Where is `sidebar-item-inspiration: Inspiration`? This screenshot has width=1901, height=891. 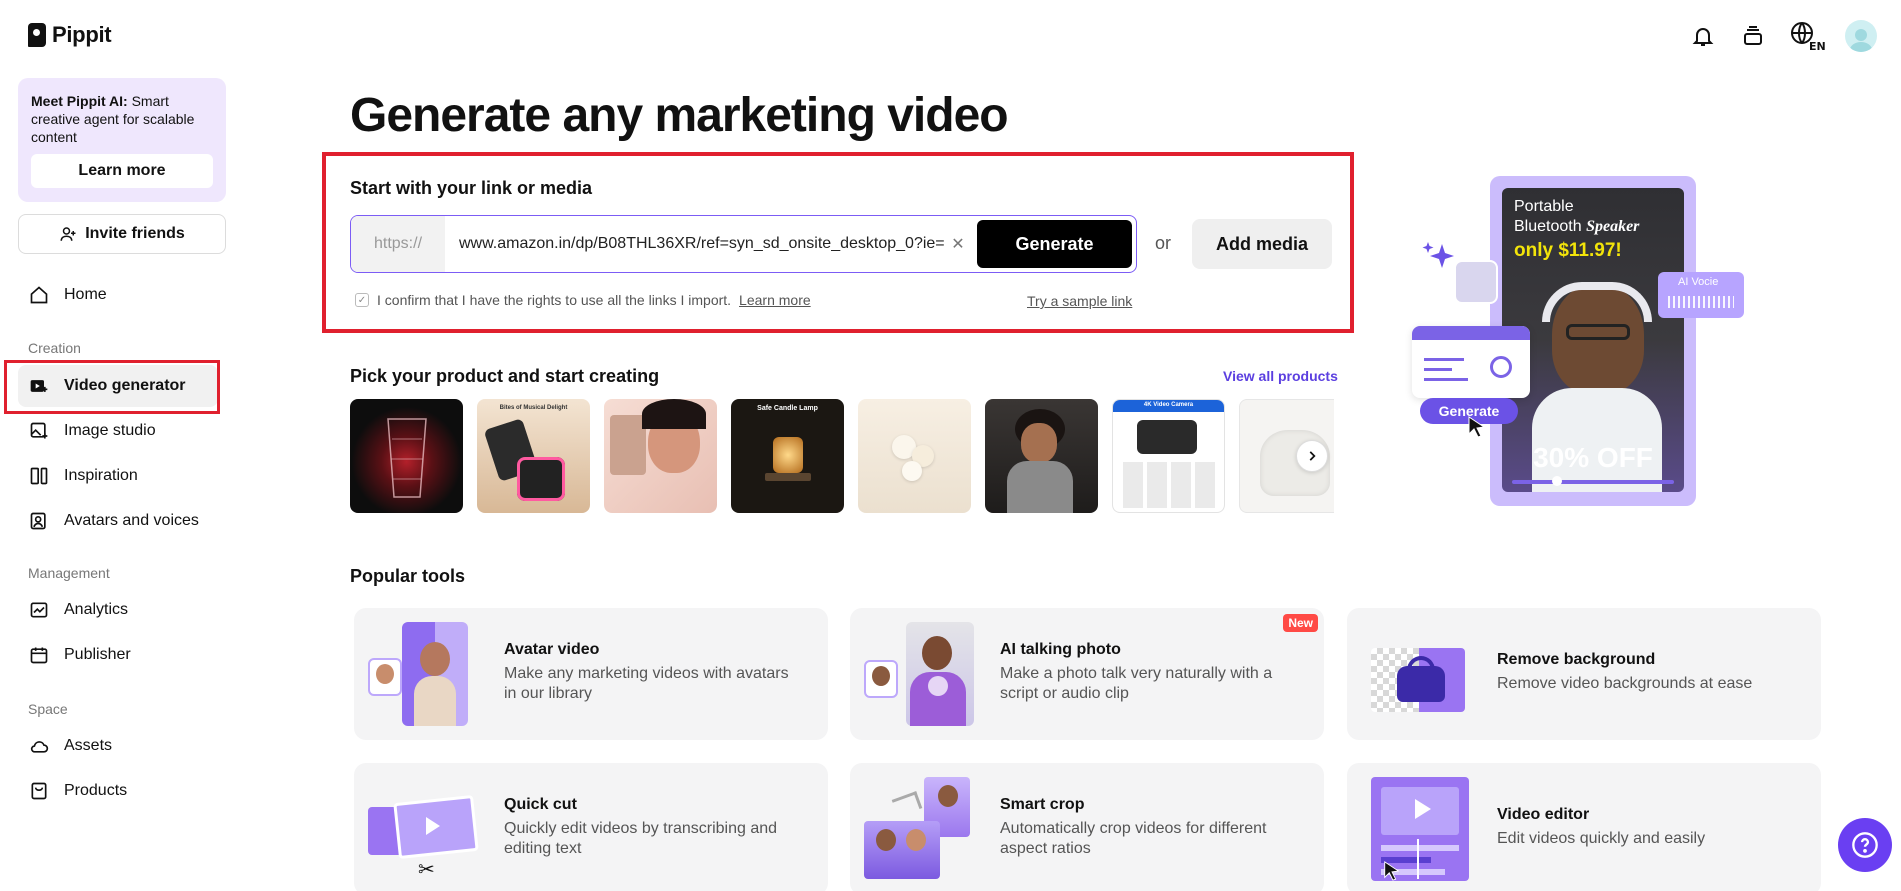 sidebar-item-inspiration: Inspiration is located at coordinates (118, 476).